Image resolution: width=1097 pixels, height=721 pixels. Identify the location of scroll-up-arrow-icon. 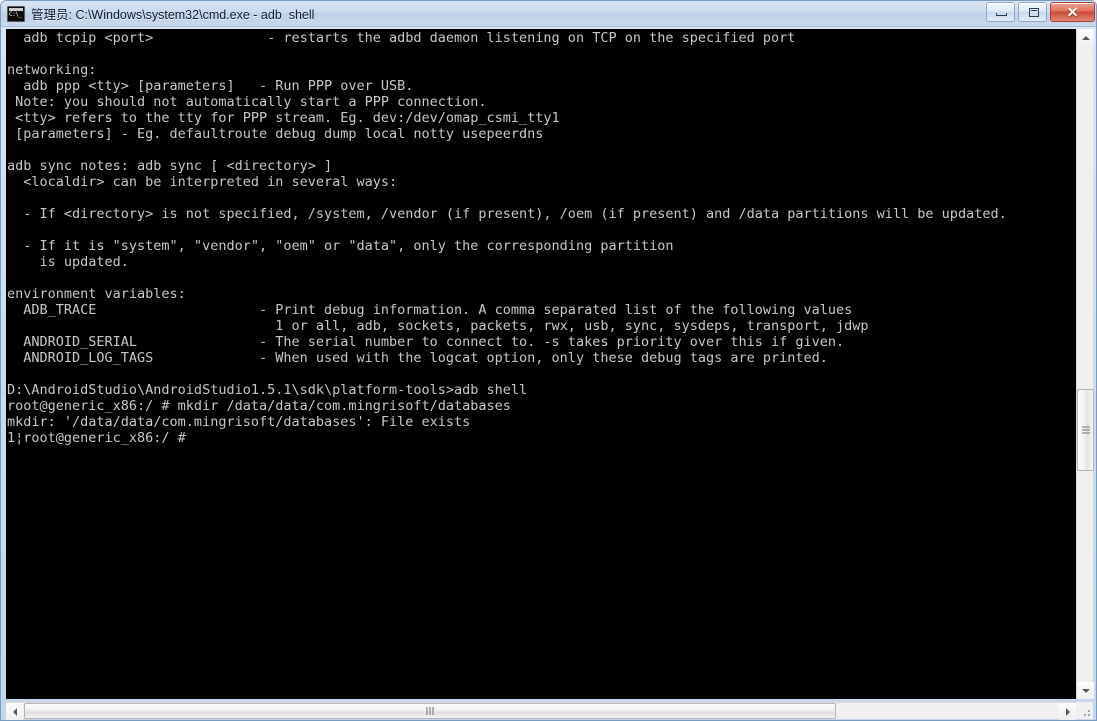
(1085, 37).